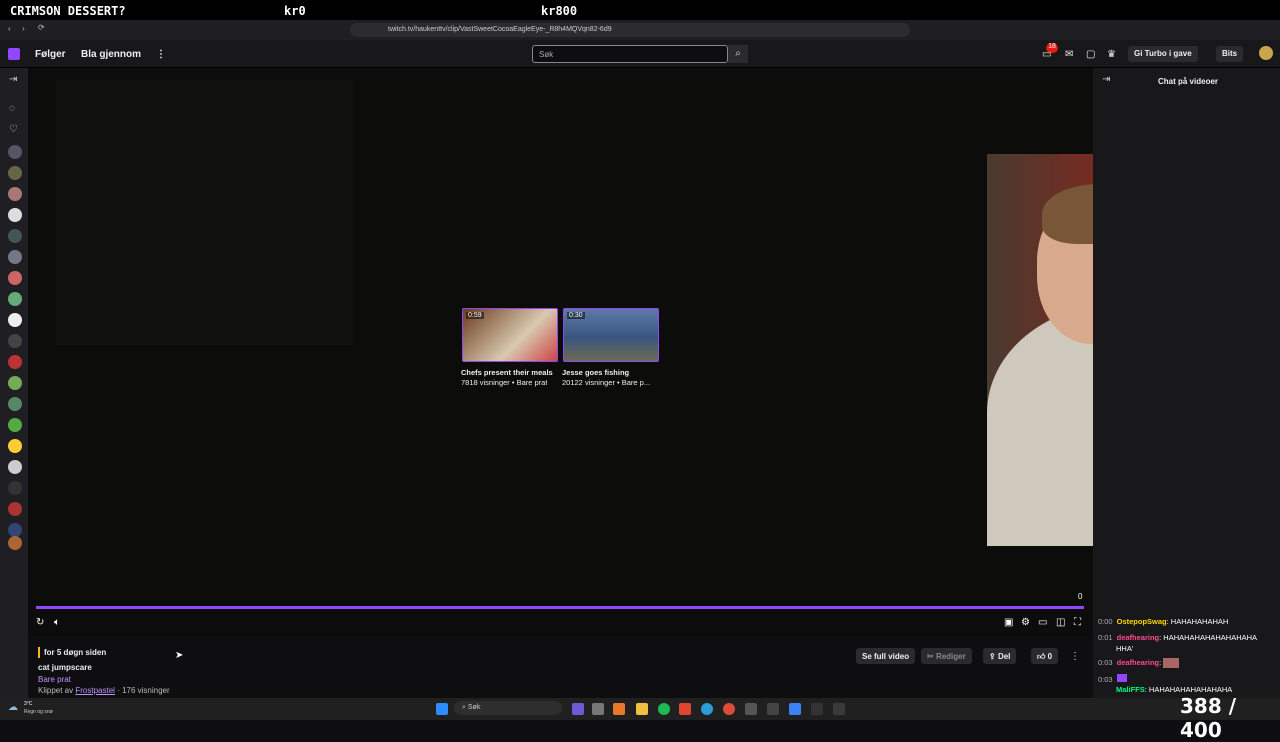  I want to click on collapse-chat-icon: ⇥, so click(1106, 79).